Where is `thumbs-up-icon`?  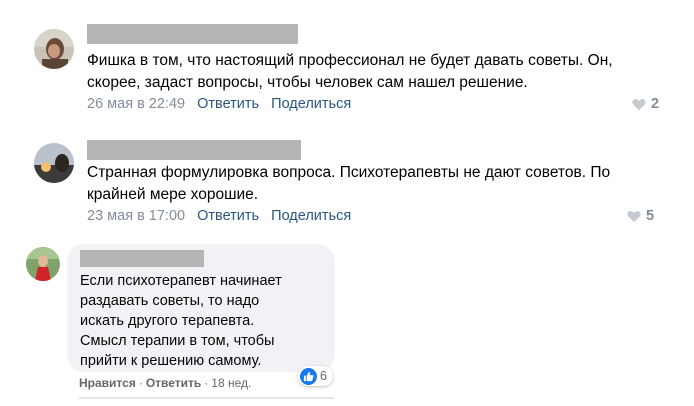 thumbs-up-icon is located at coordinates (308, 376).